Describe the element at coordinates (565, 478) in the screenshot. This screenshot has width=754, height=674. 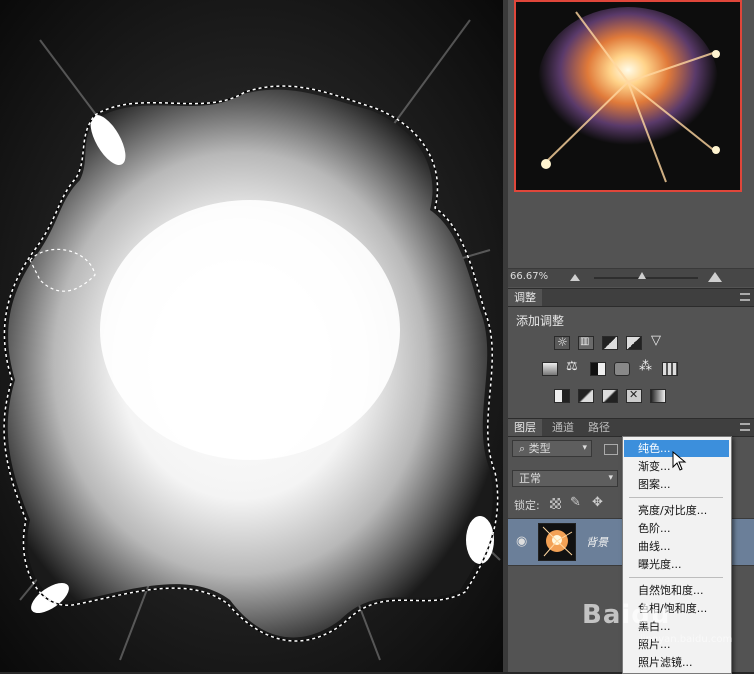
I see `blend-mode-dropdown: 正常 ▾` at that location.